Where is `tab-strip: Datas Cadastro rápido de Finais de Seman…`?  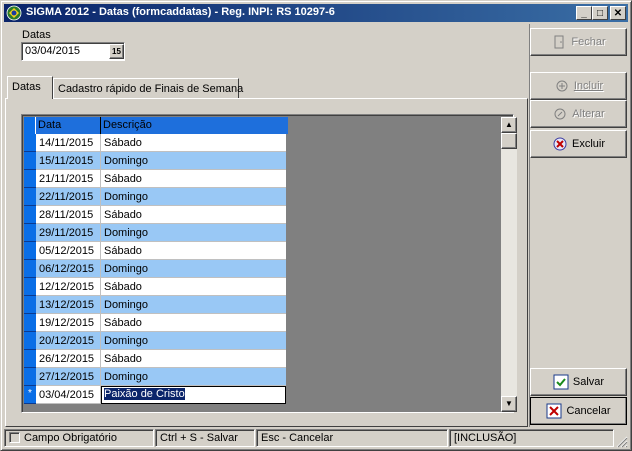 tab-strip: Datas Cadastro rápido de Finais de Seman… is located at coordinates (267, 86).